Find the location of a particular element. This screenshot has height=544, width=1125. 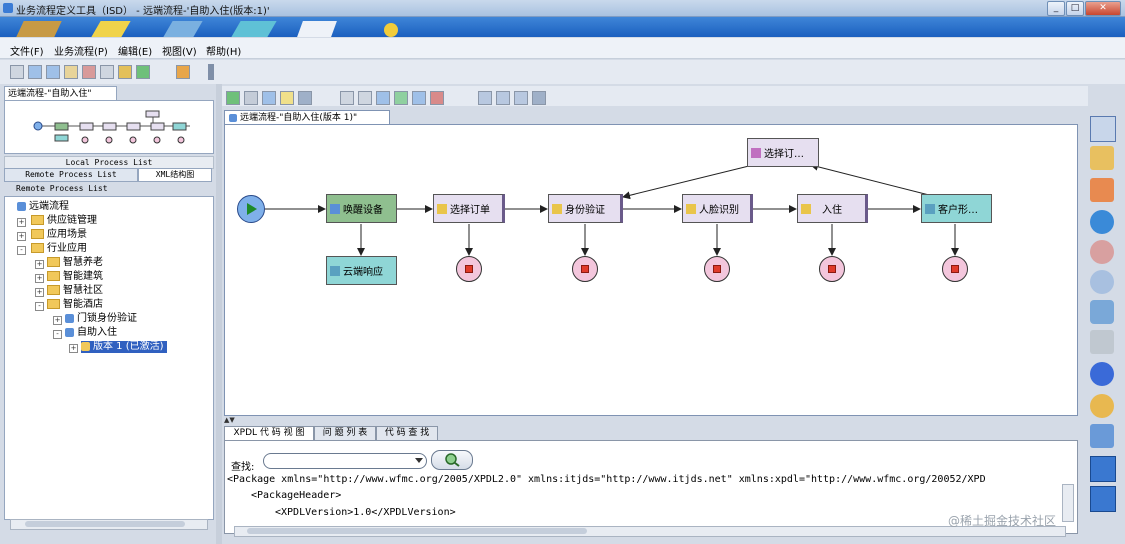

redo-icon is located at coordinates (419, 98).